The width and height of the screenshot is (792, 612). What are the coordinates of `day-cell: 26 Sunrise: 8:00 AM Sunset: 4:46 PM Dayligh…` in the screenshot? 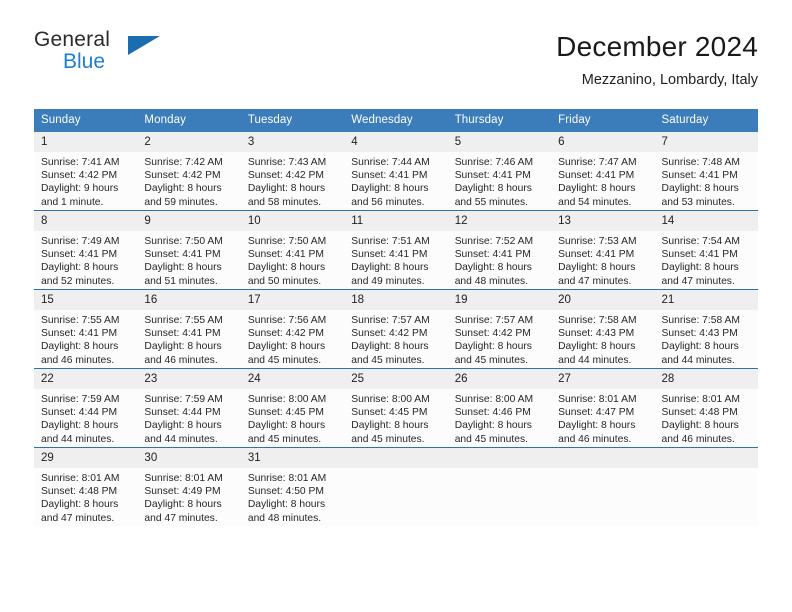 It's located at (499, 408).